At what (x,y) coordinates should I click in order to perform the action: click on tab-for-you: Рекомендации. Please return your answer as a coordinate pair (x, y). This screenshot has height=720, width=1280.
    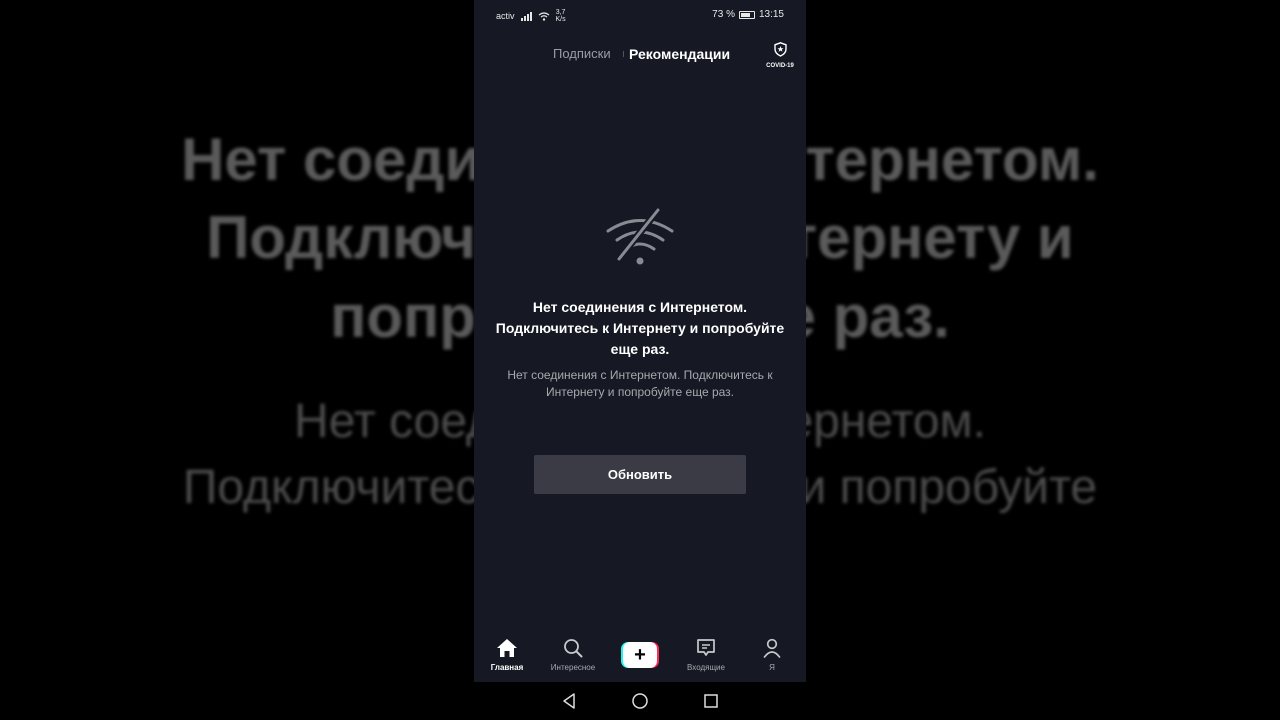
    Looking at the image, I should click on (679, 54).